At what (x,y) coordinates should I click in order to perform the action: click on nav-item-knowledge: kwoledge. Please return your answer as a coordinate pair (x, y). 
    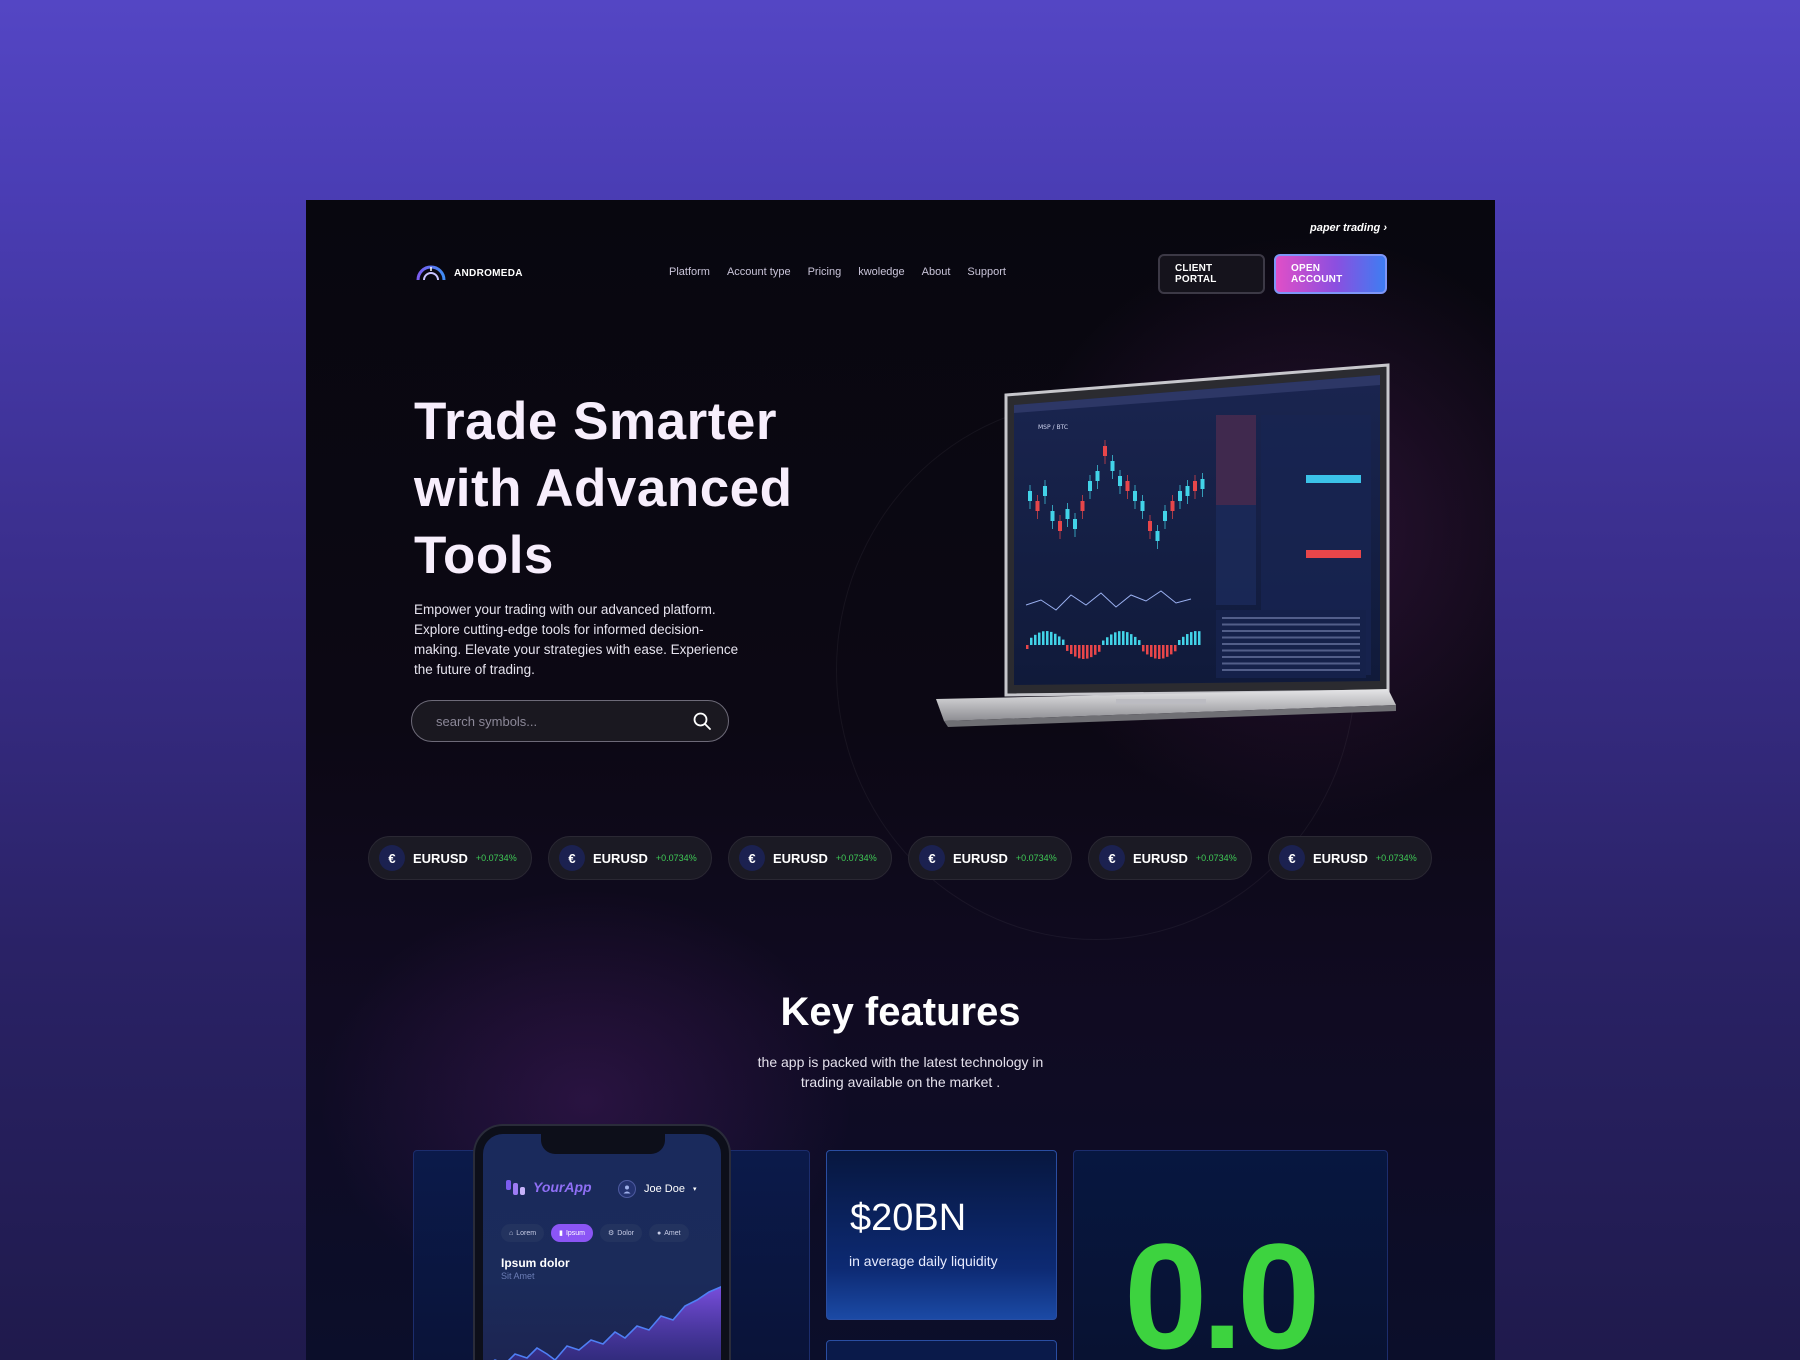
    Looking at the image, I should click on (881, 272).